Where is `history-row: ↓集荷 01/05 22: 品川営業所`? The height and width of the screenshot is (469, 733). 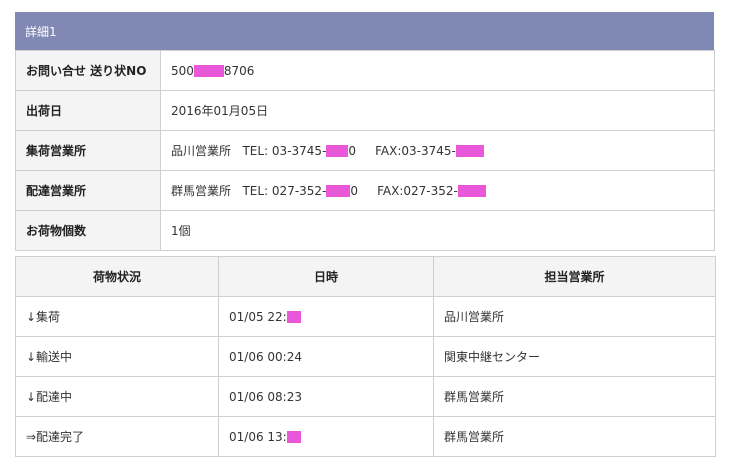
history-row: ↓集荷 01/05 22: 品川営業所 is located at coordinates (365, 316).